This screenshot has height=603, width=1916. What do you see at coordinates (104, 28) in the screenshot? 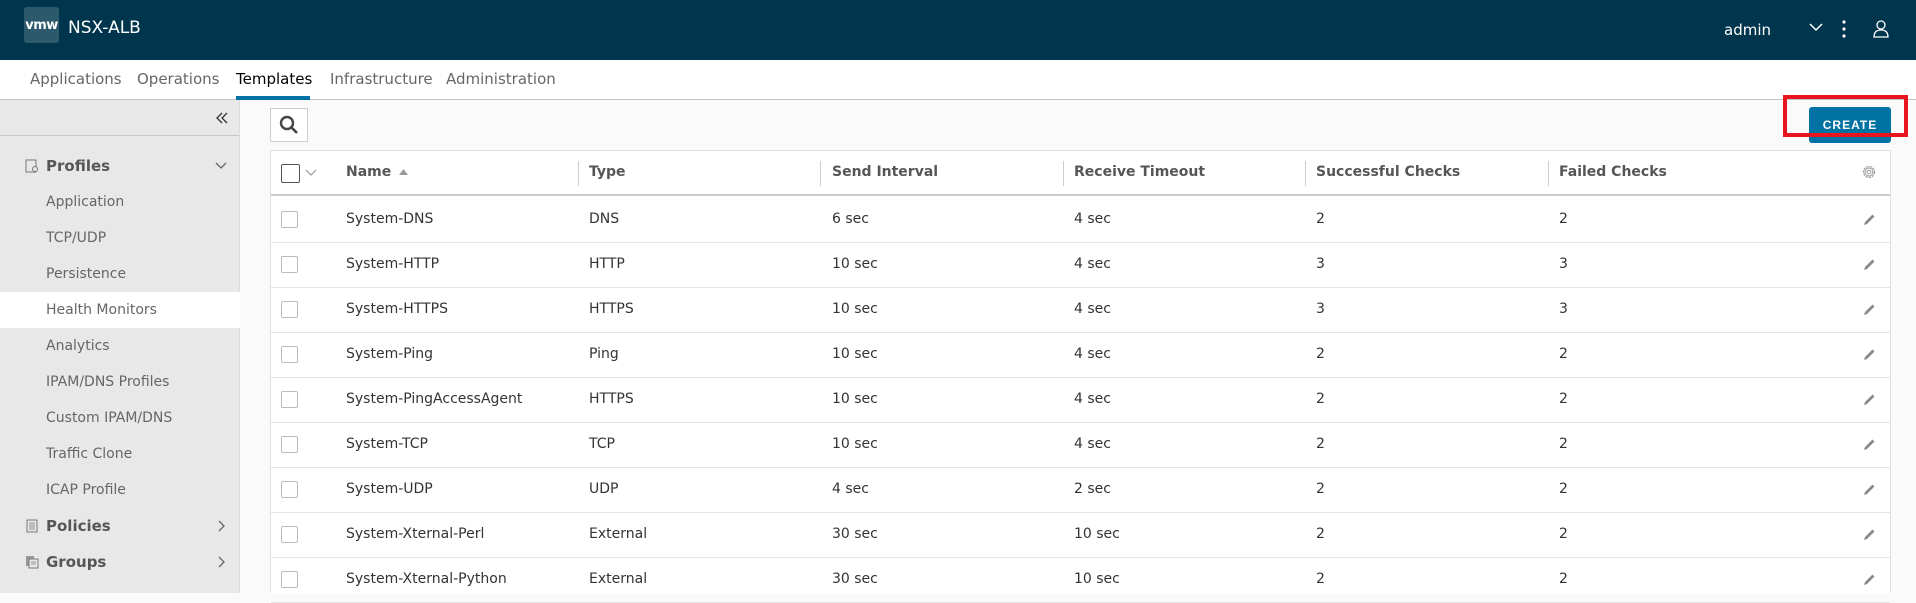
I see `app-title: NSX-ALB` at bounding box center [104, 28].